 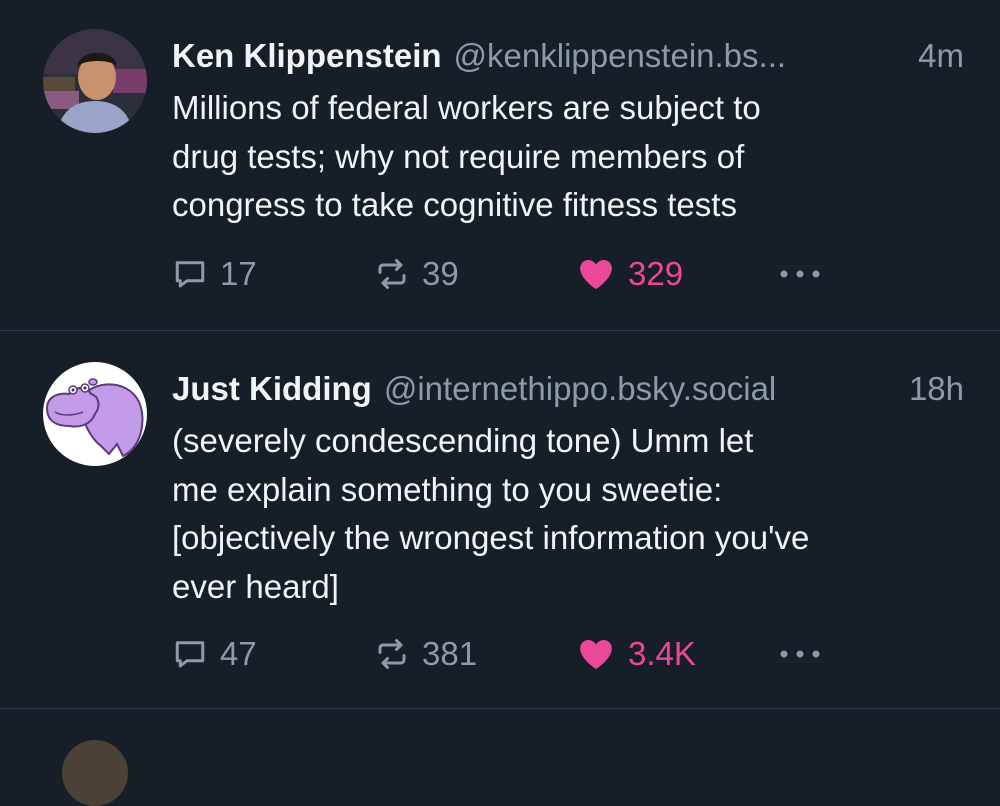 What do you see at coordinates (214, 274) in the screenshot?
I see `reply-button: 17` at bounding box center [214, 274].